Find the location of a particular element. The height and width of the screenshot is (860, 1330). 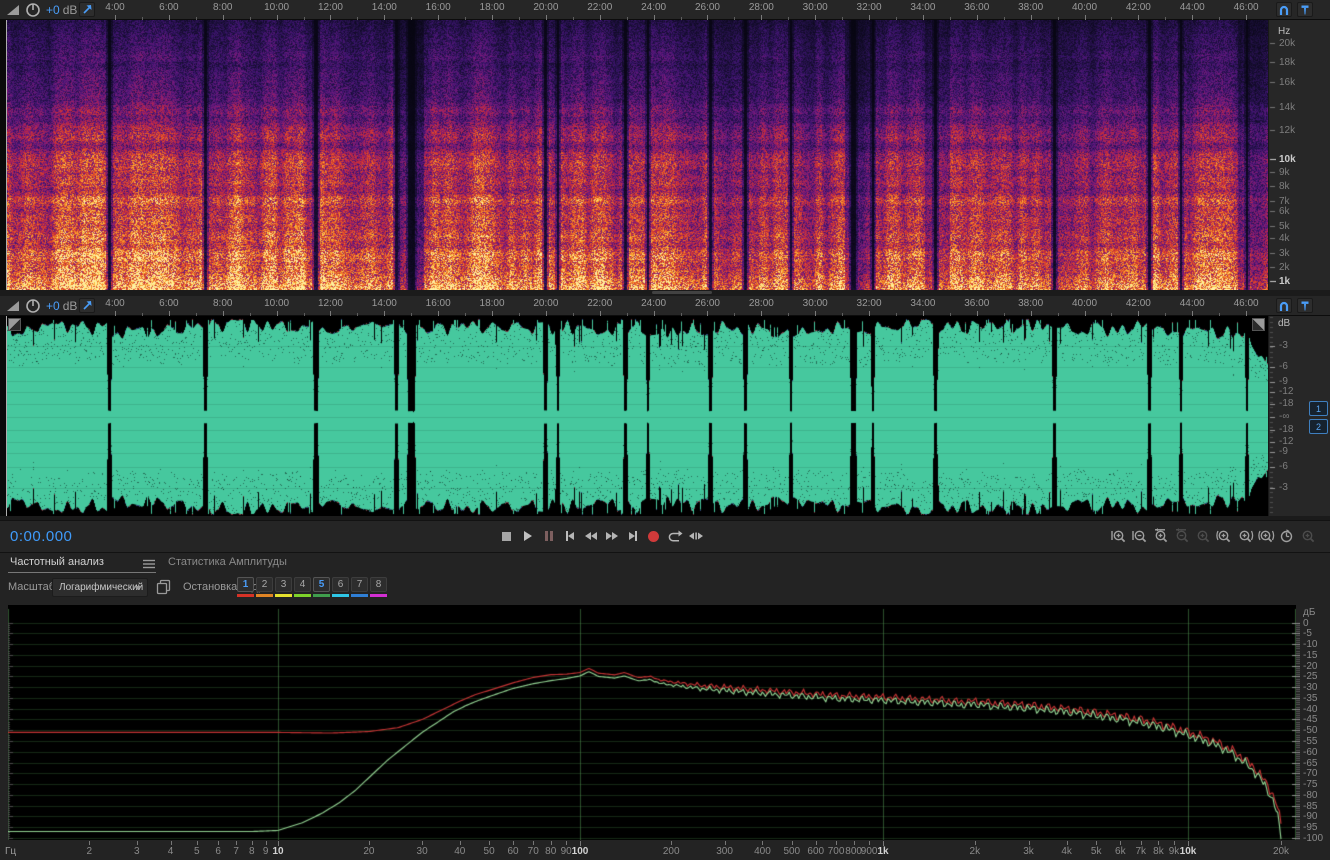

tab-frequency-analysis: Частотный анализ is located at coordinates (57, 562).